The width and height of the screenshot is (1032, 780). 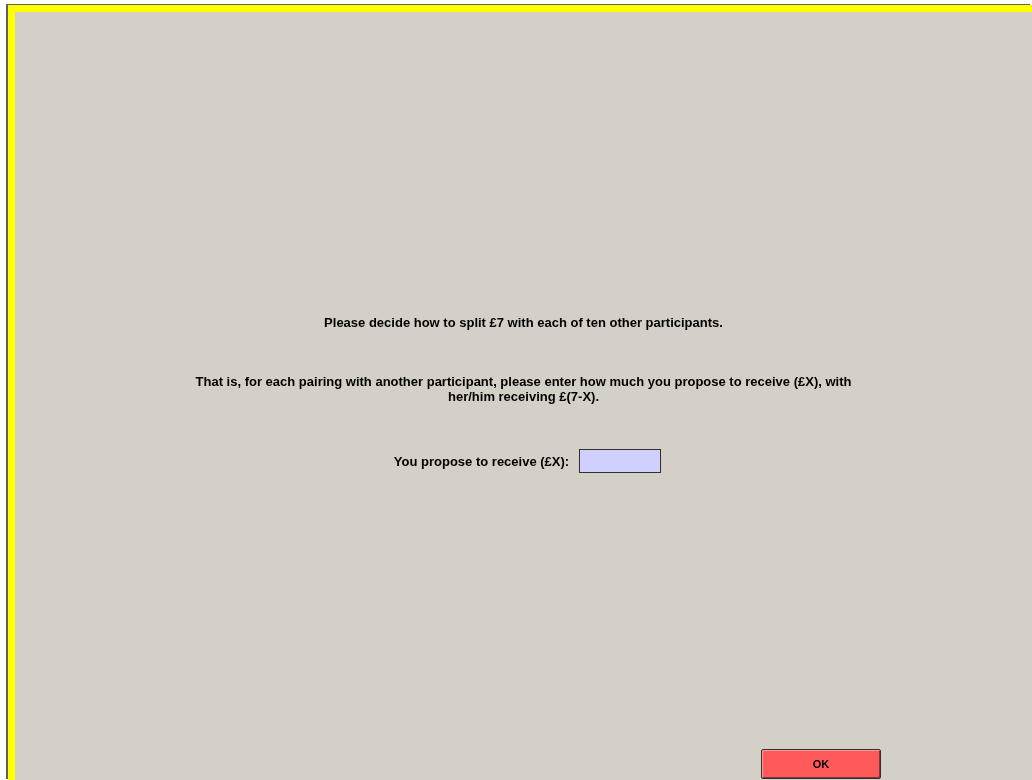 I want to click on input-field, so click(x=620, y=461).